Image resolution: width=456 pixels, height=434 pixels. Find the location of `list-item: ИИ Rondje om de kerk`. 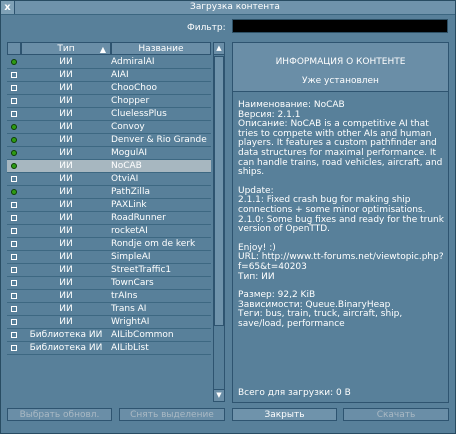

list-item: ИИ Rondje om de kerk is located at coordinates (109, 244).